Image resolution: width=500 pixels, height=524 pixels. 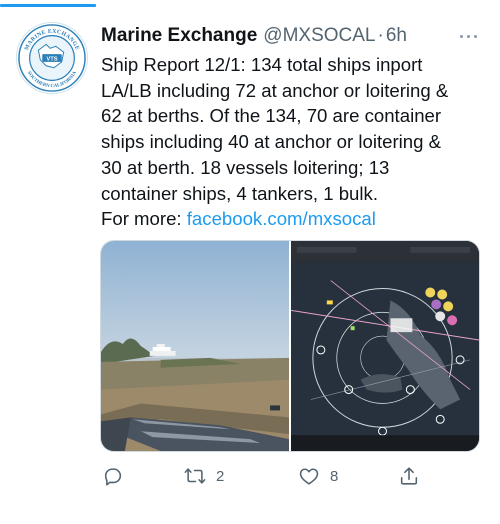 I want to click on retweet-button: 2, so click(x=204, y=476).